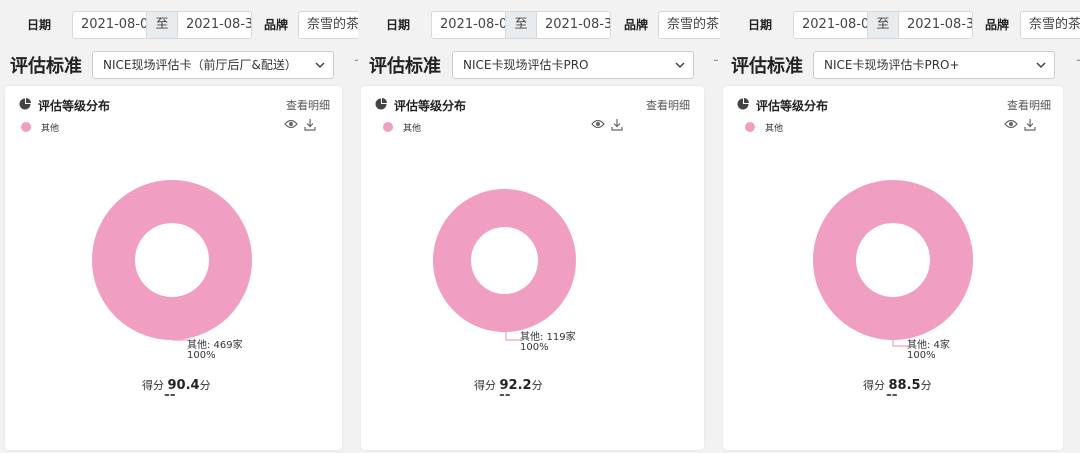  What do you see at coordinates (200, 65) in the screenshot?
I see `criteria-select-value: NICE现场评估卡（前厅后厂&配送）` at bounding box center [200, 65].